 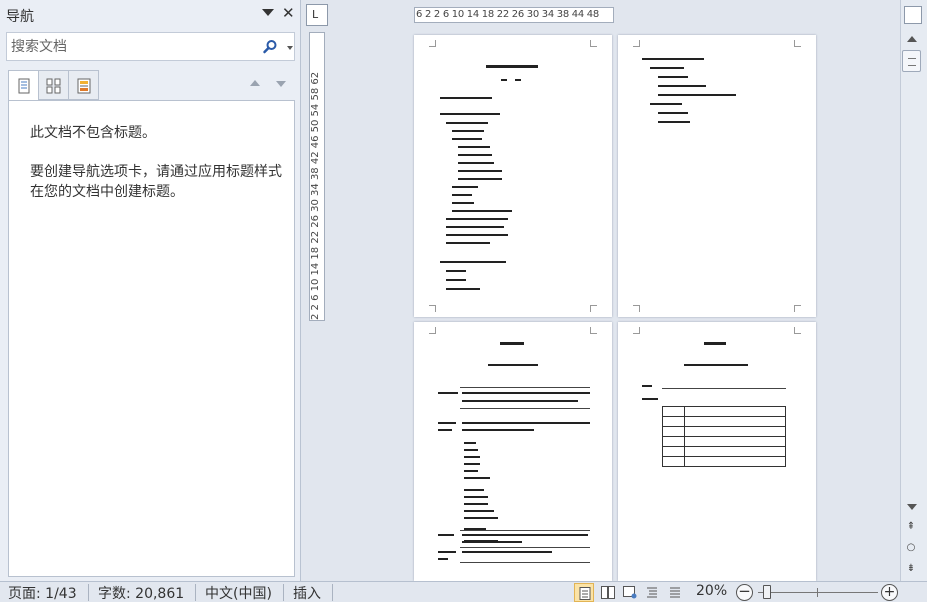 What do you see at coordinates (711, 591) in the screenshot?
I see `zoom-level-label: 20%` at bounding box center [711, 591].